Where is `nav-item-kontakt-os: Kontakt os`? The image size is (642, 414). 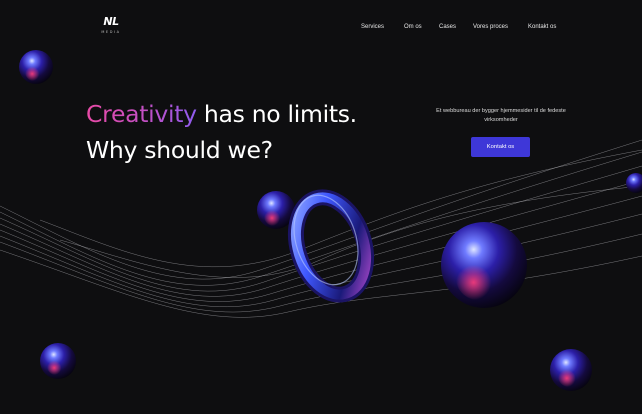
nav-item-kontakt-os: Kontakt os is located at coordinates (542, 27).